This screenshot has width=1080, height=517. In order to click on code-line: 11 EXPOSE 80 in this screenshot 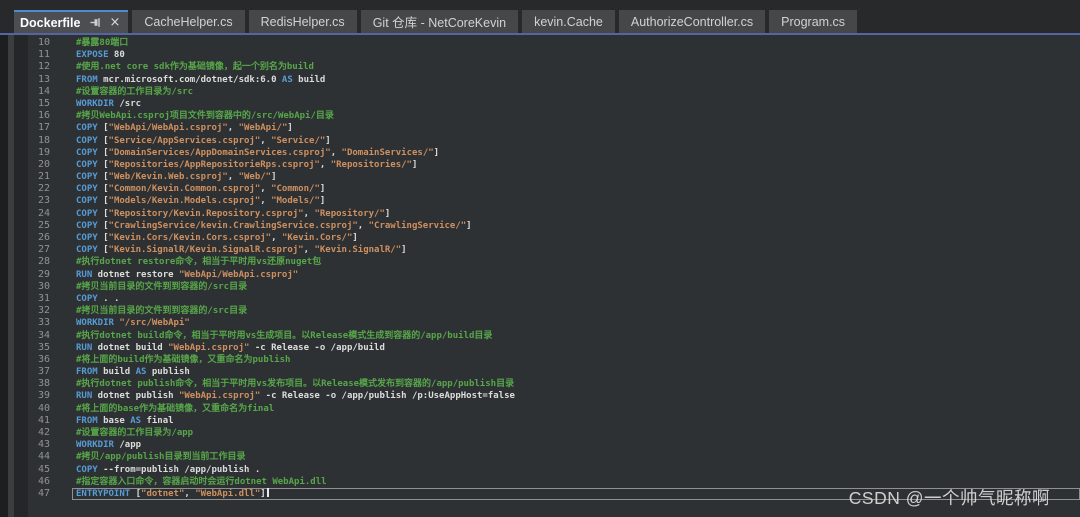, I will do `click(554, 55)`.